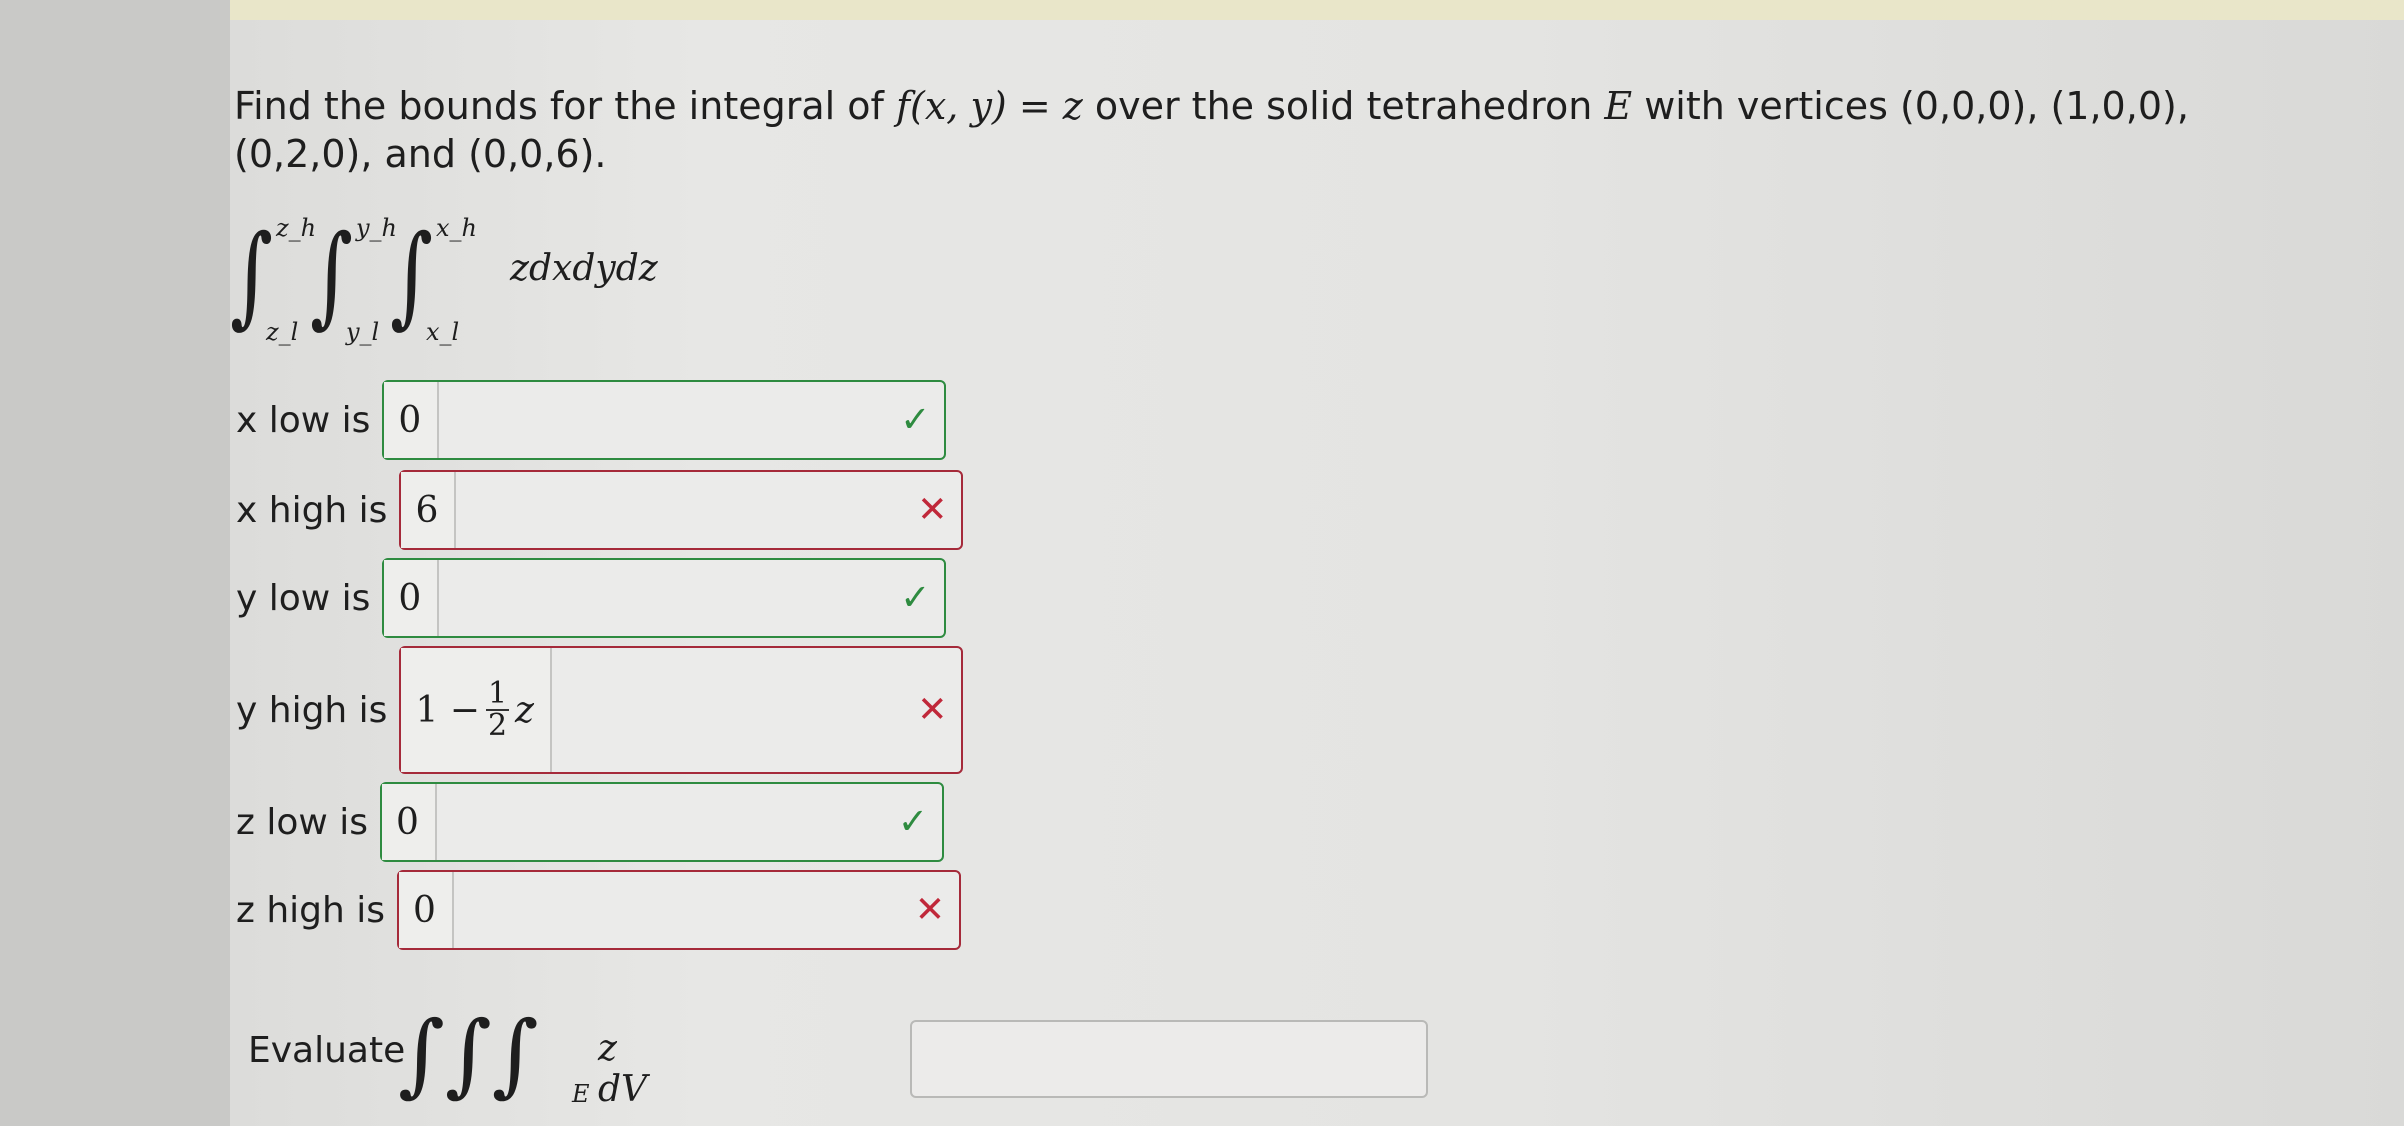 The height and width of the screenshot is (1126, 2404). What do you see at coordinates (251, 275) in the screenshot?
I see `integral-sign-z: ∫` at bounding box center [251, 275].